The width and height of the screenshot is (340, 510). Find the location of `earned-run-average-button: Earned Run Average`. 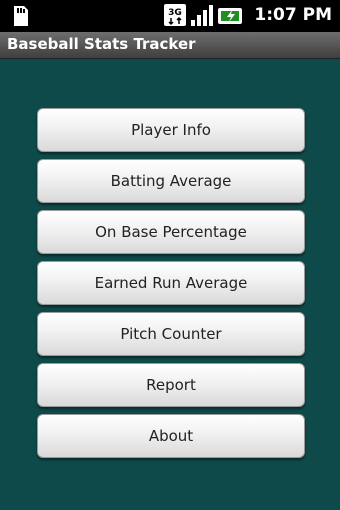

earned-run-average-button: Earned Run Average is located at coordinates (171, 283).